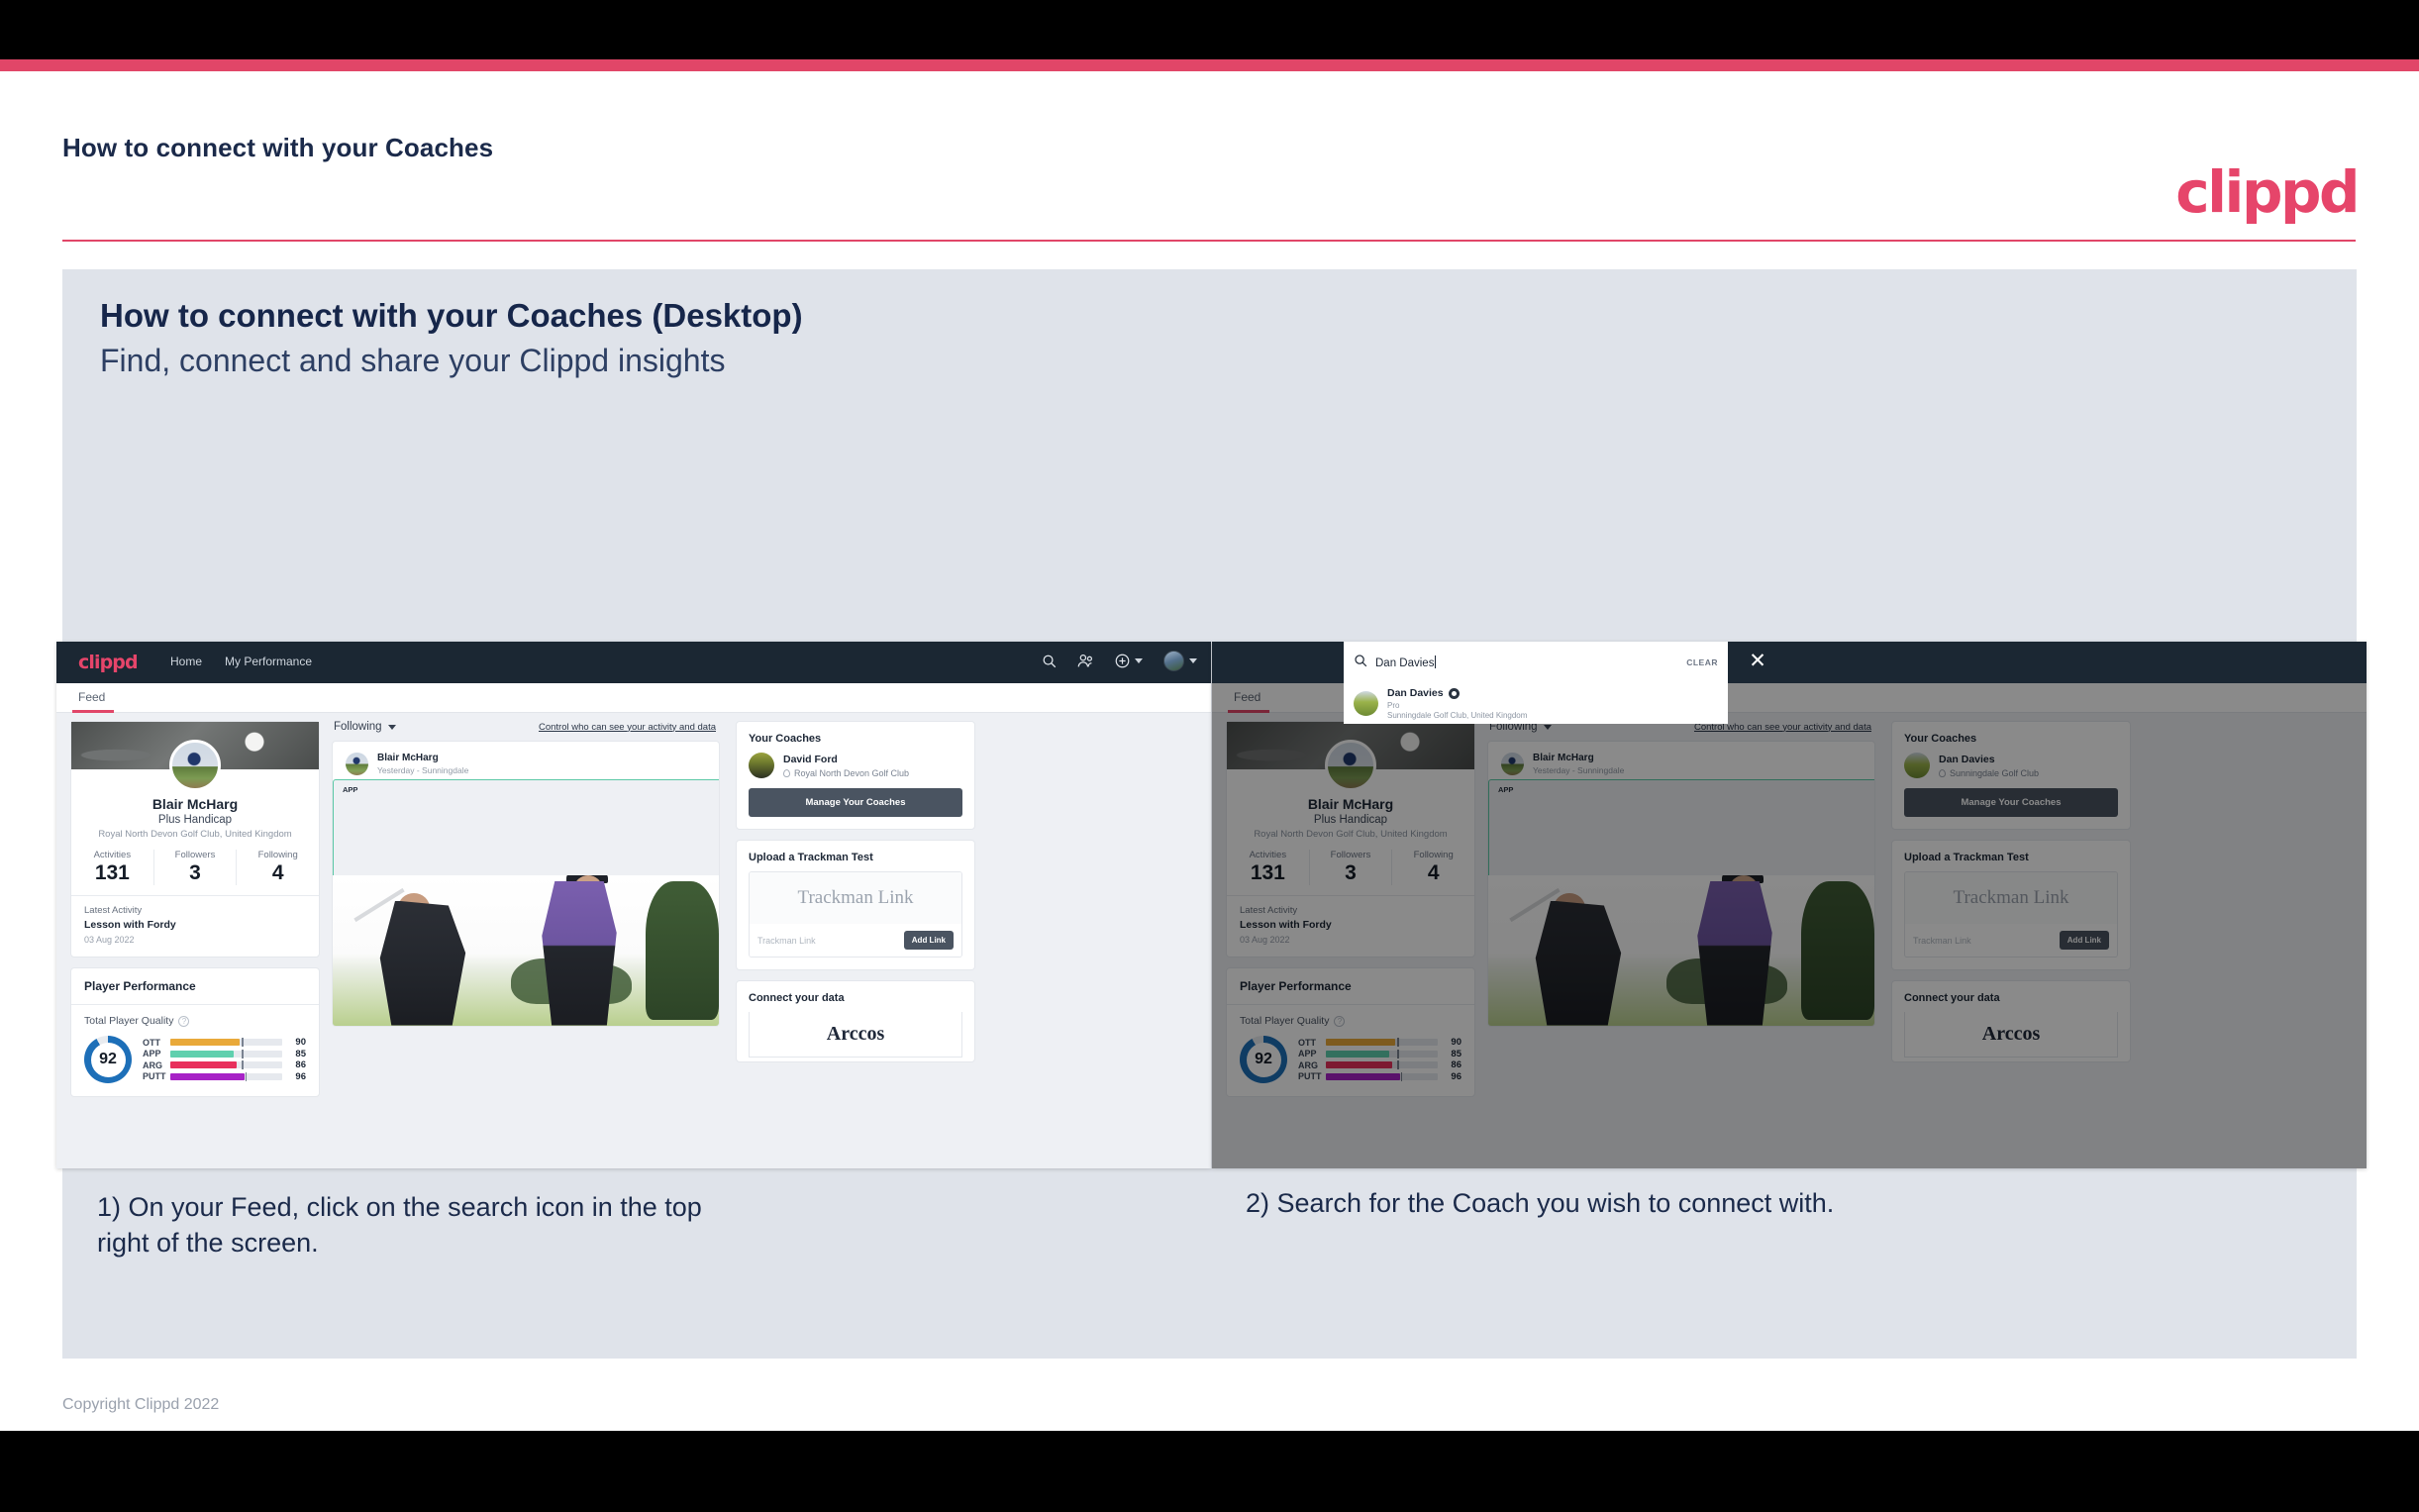 This screenshot has height=1512, width=2419. Describe the element at coordinates (1209, 1471) in the screenshot. I see `bottom-letterbox-bar` at that location.